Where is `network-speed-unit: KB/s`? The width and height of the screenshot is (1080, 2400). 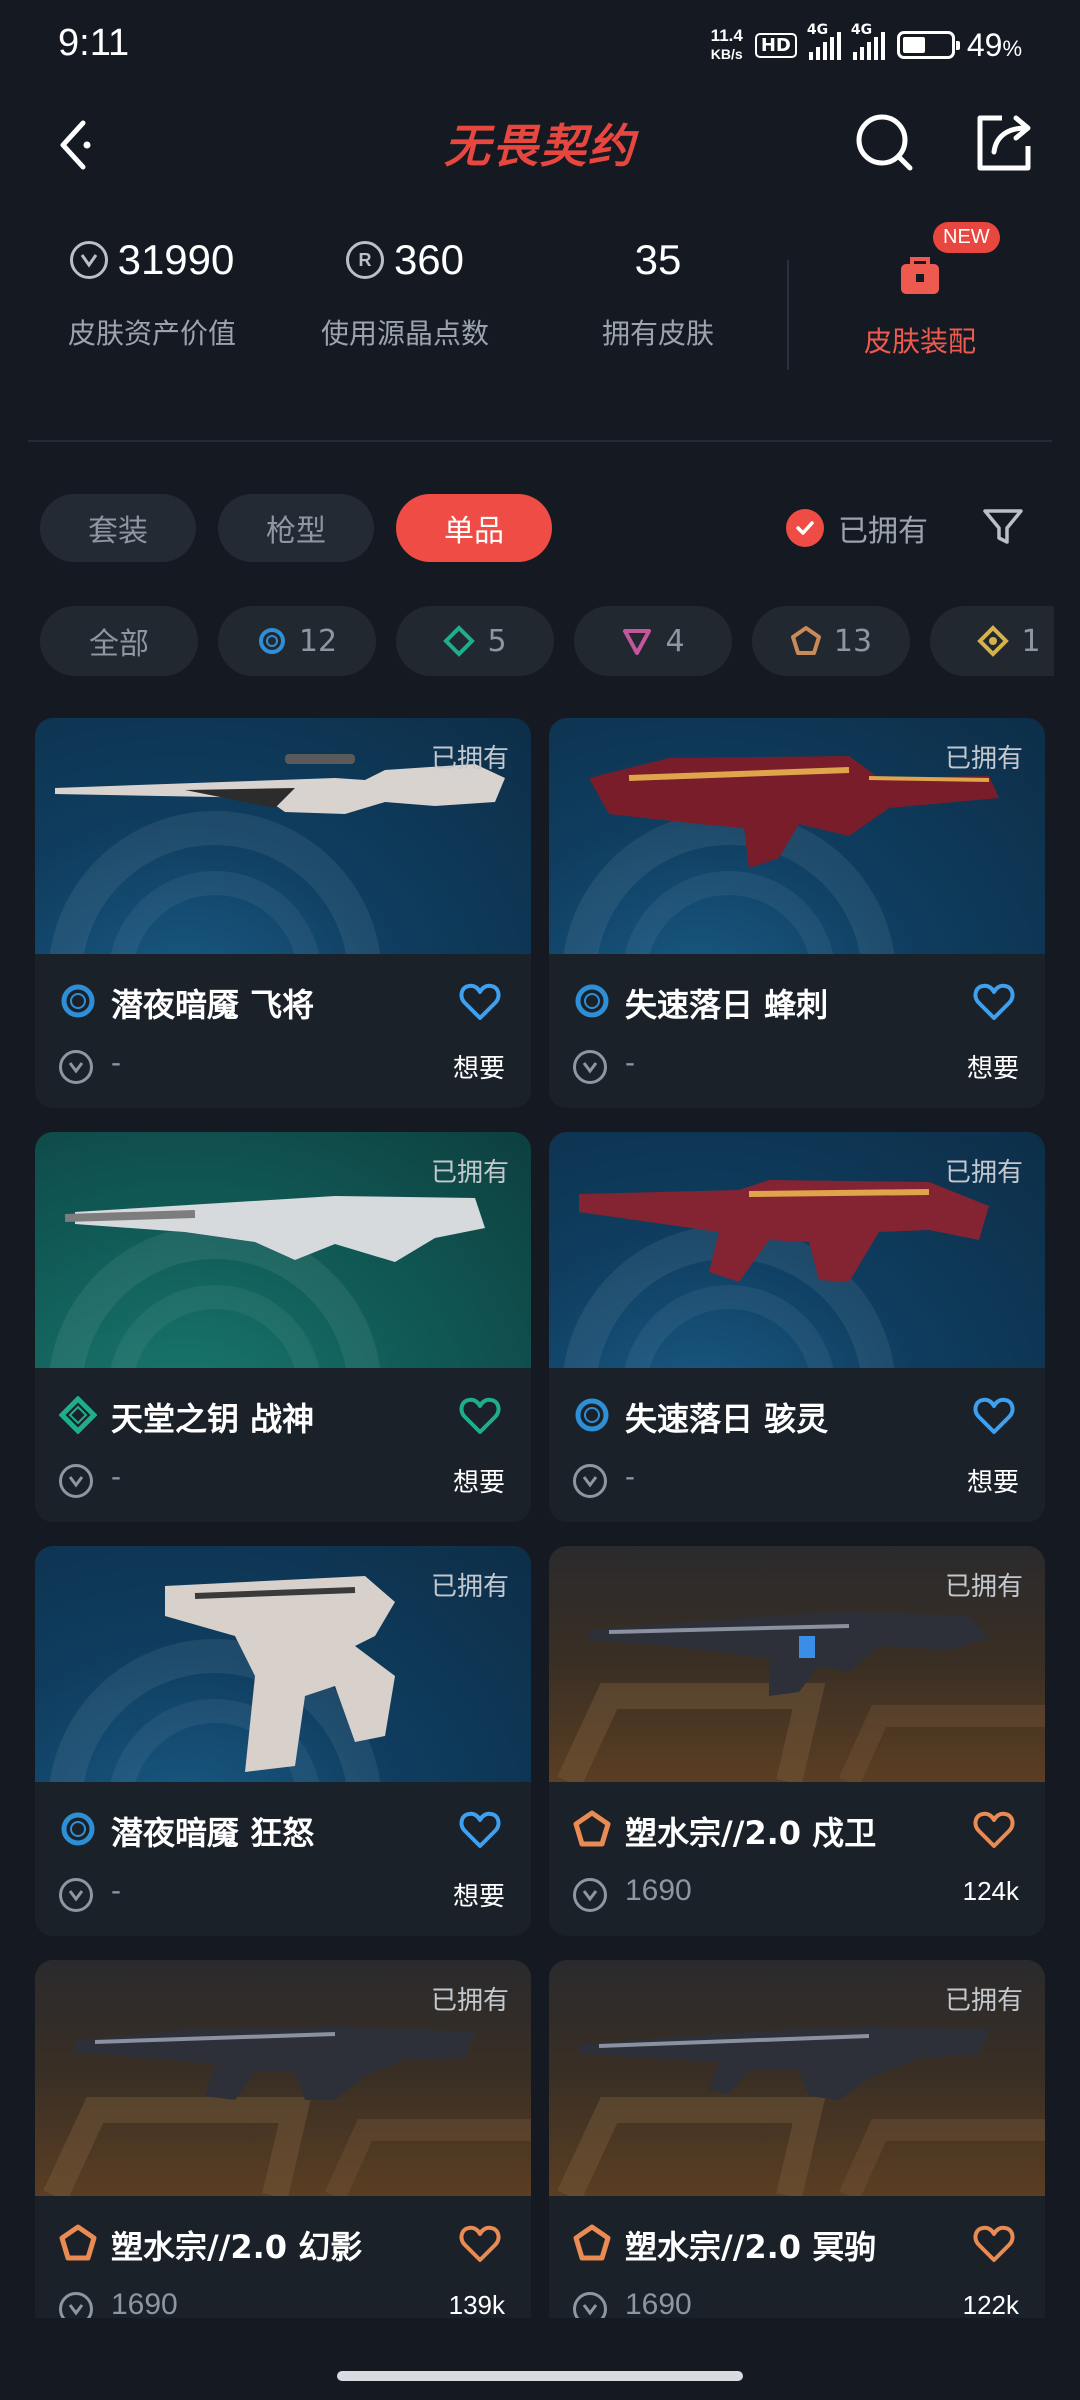 network-speed-unit: KB/s is located at coordinates (726, 54).